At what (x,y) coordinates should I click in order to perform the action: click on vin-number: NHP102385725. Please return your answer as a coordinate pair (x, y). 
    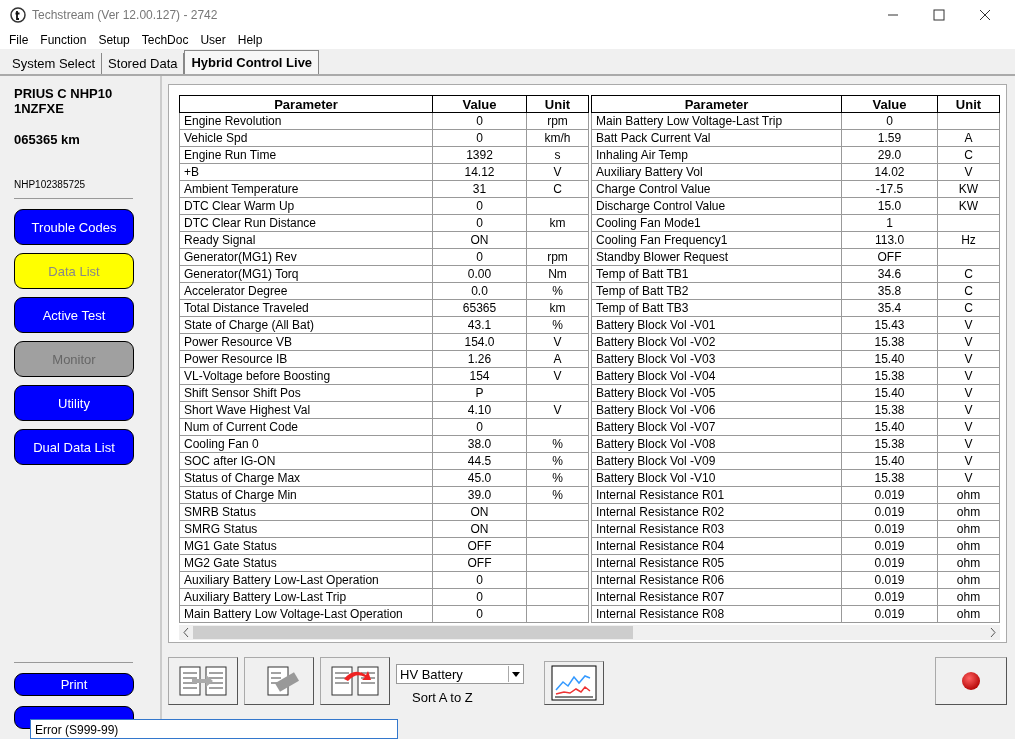
    Looking at the image, I should click on (50, 184).